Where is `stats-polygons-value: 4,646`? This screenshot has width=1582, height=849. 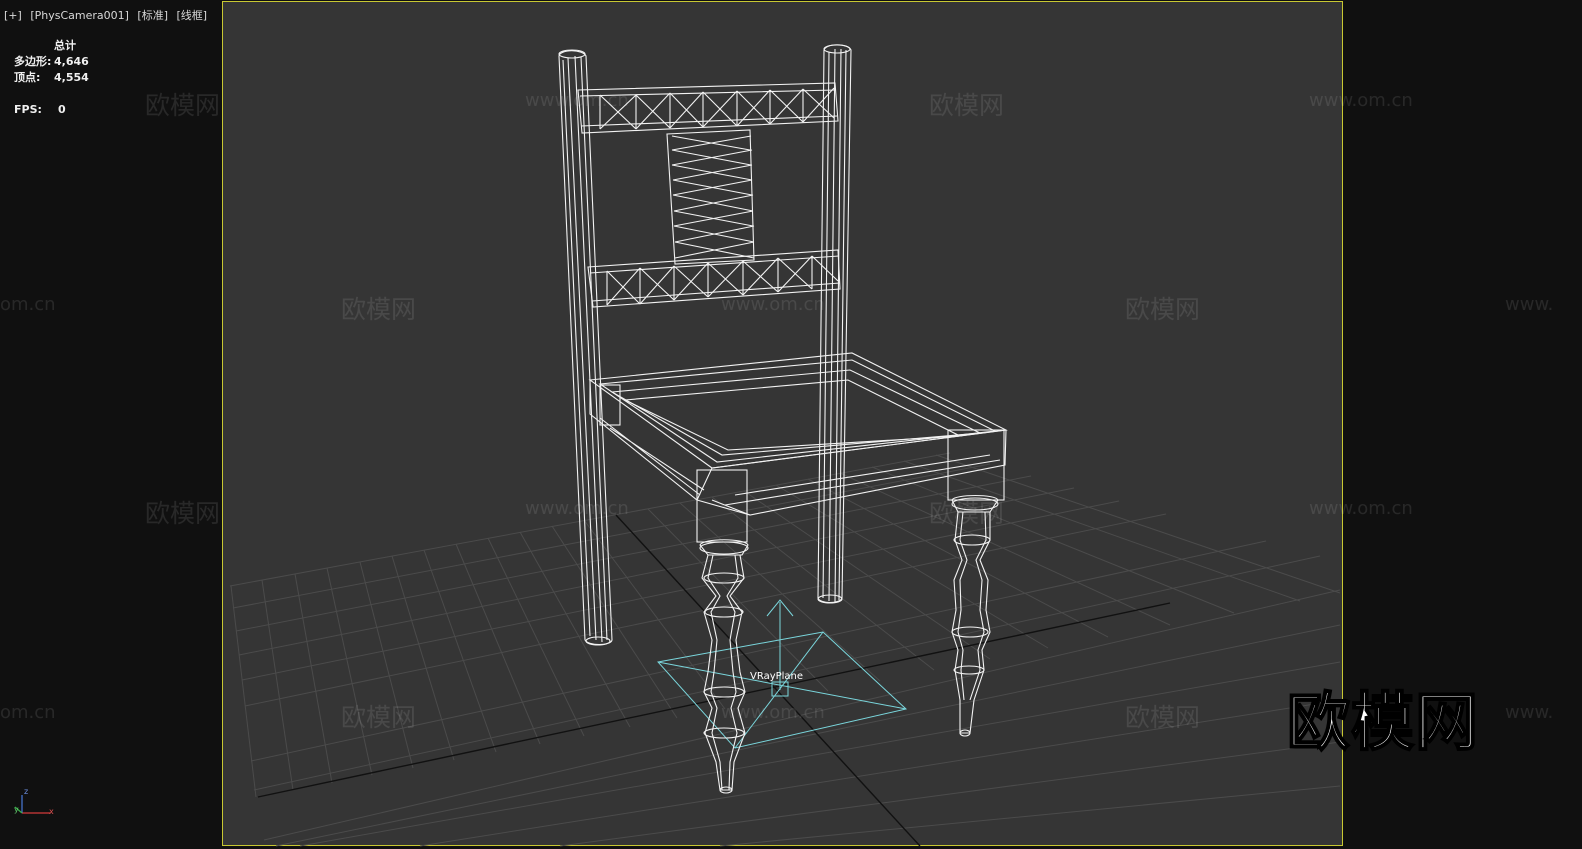 stats-polygons-value: 4,646 is located at coordinates (71, 61).